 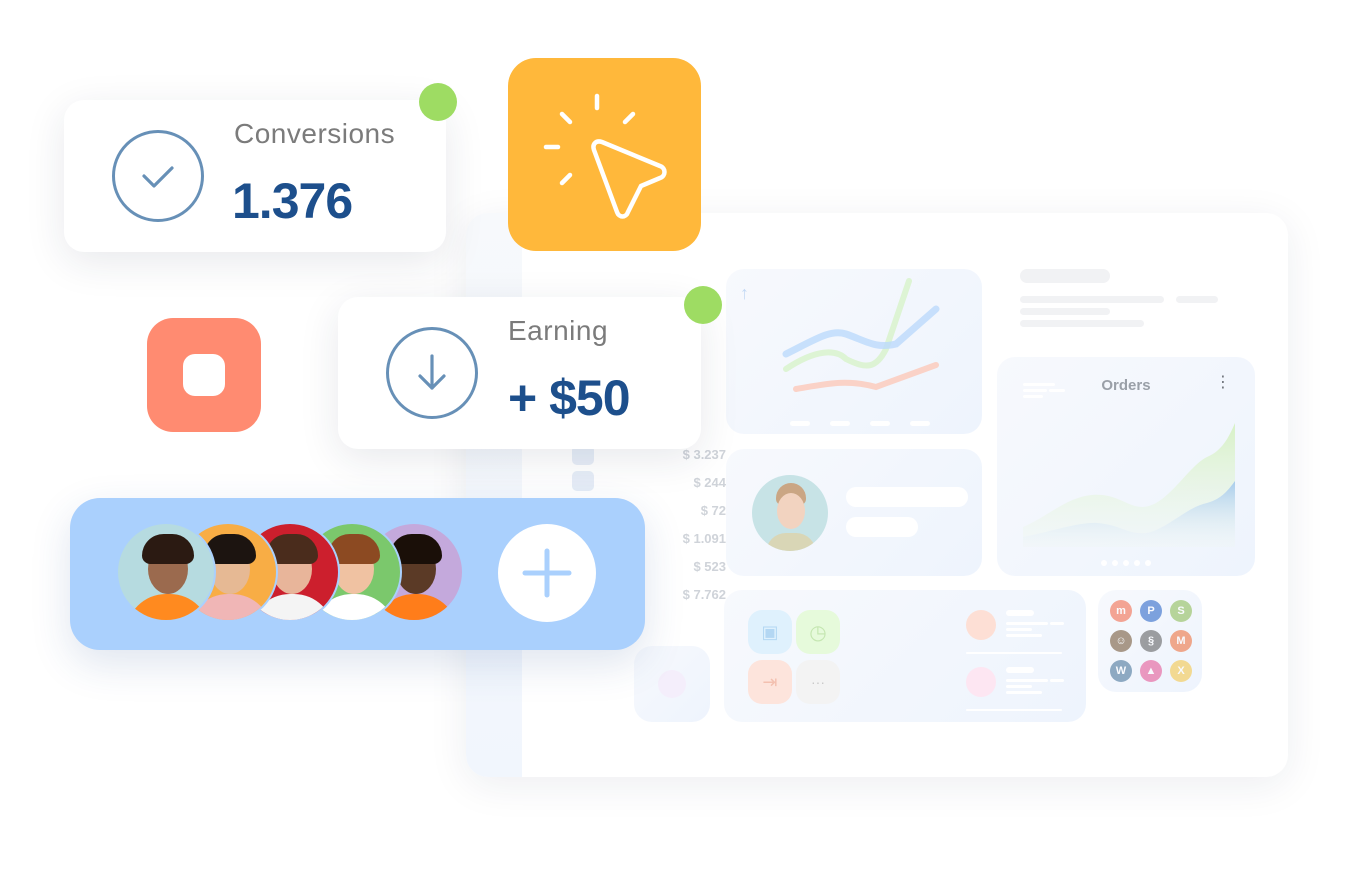 What do you see at coordinates (1121, 611) in the screenshot?
I see `m-logo-icon: m` at bounding box center [1121, 611].